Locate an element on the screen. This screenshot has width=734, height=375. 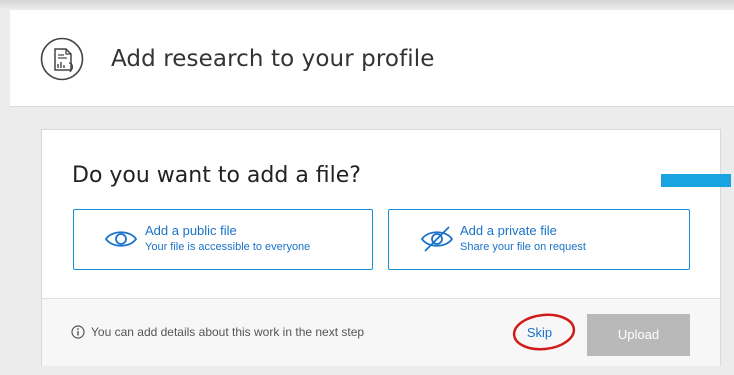
public-file-subtitle: Your file is accessible to everyone is located at coordinates (228, 247).